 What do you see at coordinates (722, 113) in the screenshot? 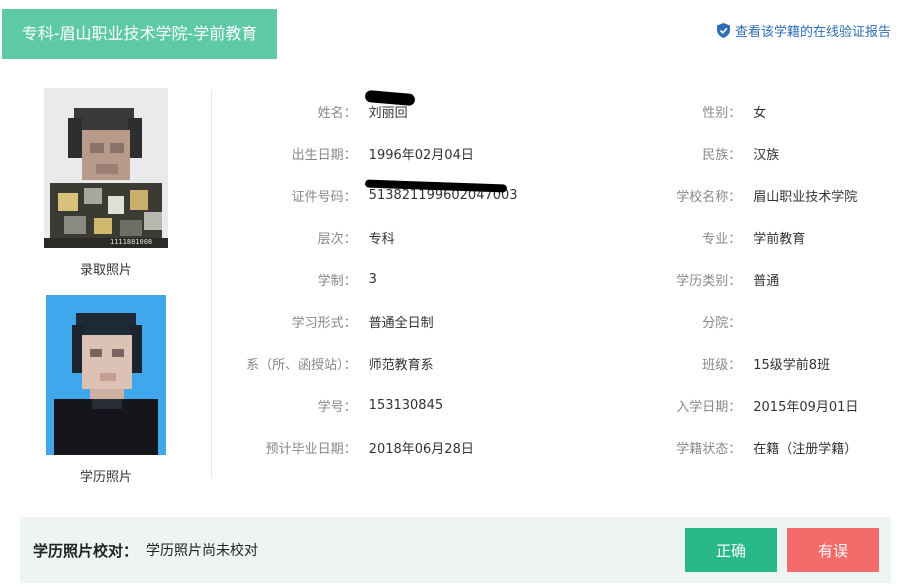
I see `gender-label: 性别：` at bounding box center [722, 113].